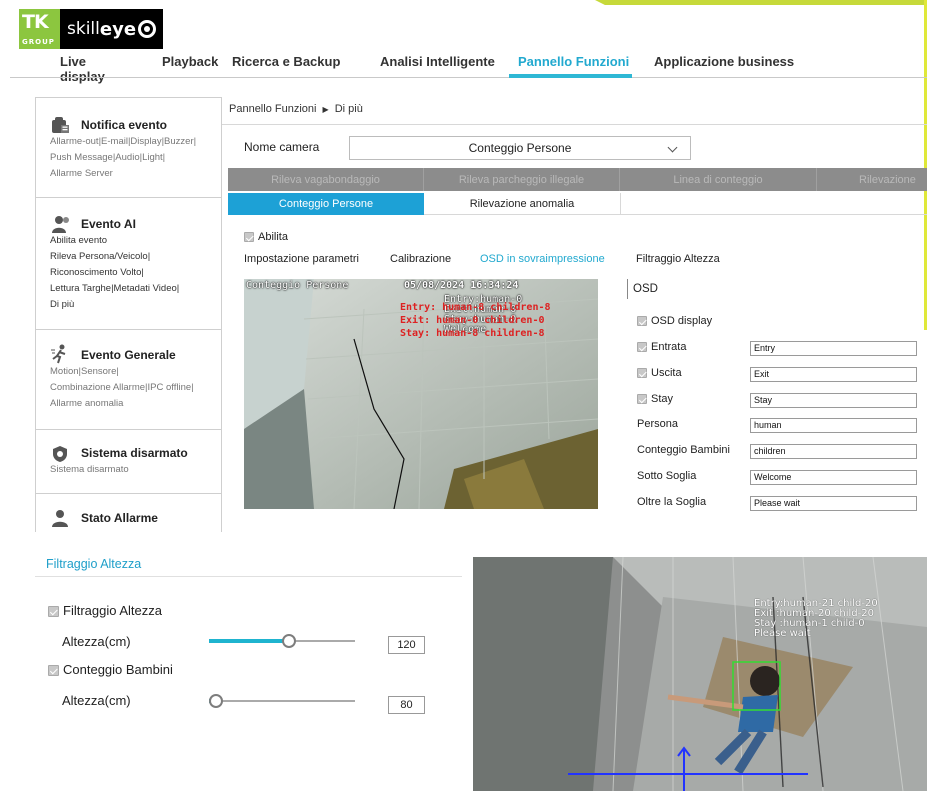 Image resolution: width=927 pixels, height=791 pixels. Describe the element at coordinates (135, 289) in the screenshot. I see `sidebar-link: Lettura Targhe|Metadati Video|` at that location.